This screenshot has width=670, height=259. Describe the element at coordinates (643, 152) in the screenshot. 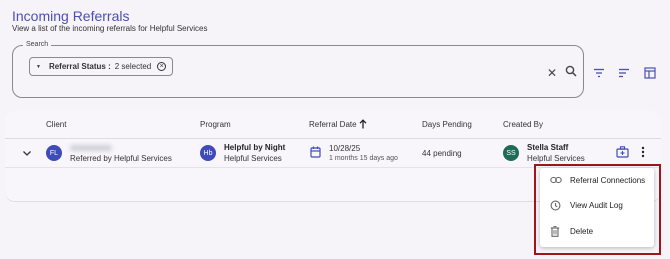

I see `more-options-icon` at that location.